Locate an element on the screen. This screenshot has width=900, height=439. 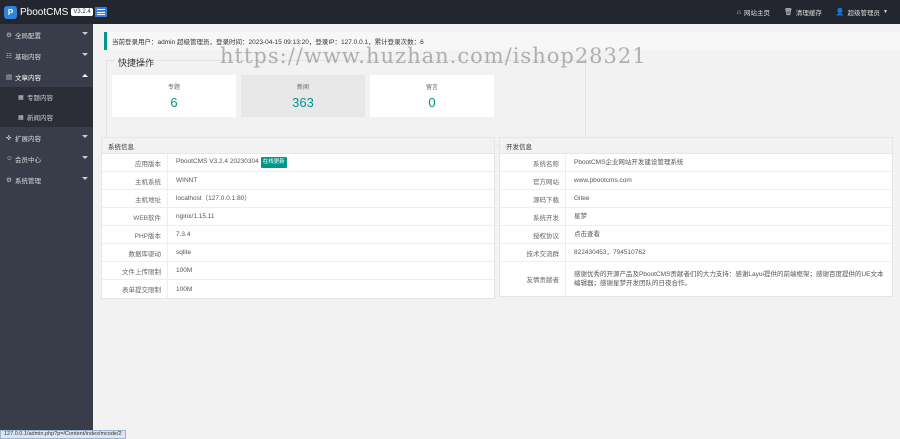
table-row: 文件上传限制 100M is located at coordinates (298, 271).